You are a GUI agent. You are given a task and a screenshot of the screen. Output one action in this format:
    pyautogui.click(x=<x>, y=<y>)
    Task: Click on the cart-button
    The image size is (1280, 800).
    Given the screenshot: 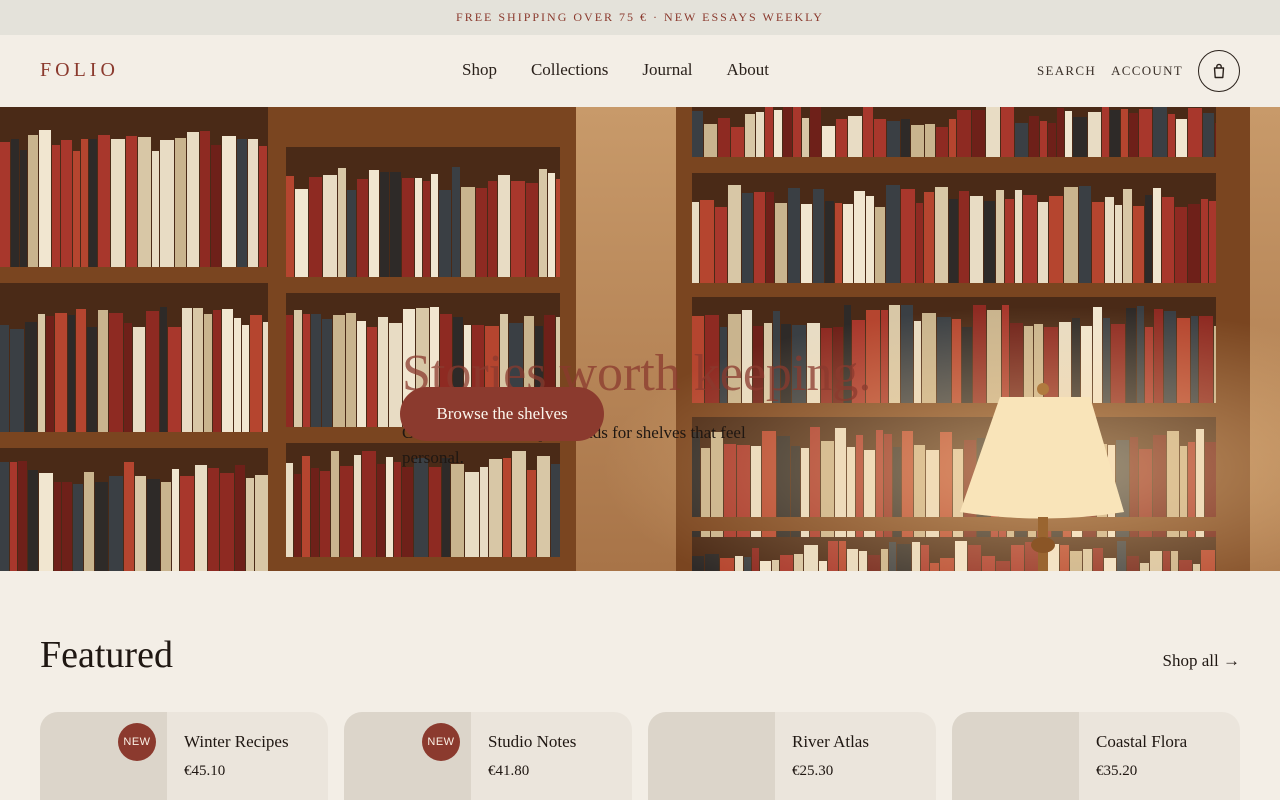 What is the action you would take?
    pyautogui.click(x=1219, y=71)
    